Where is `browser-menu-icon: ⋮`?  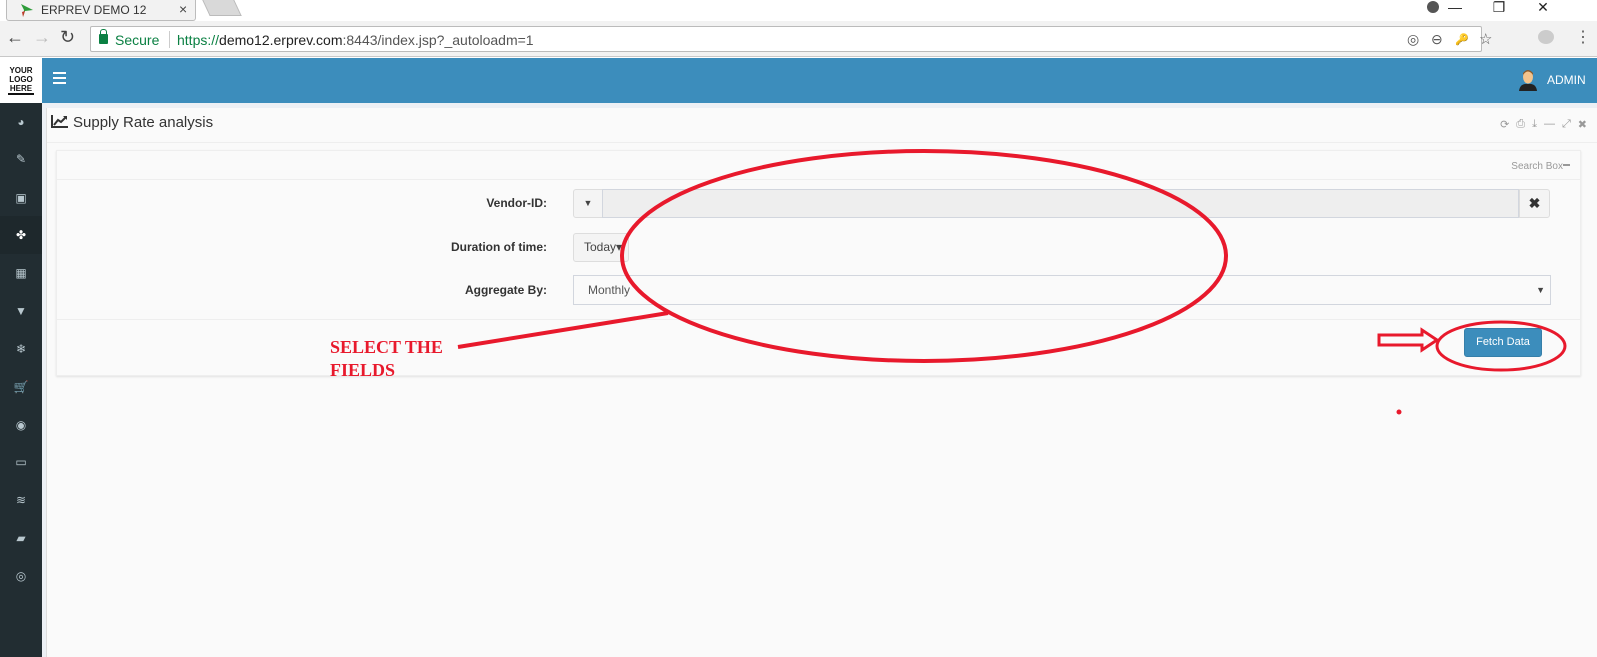 browser-menu-icon: ⋮ is located at coordinates (1583, 37).